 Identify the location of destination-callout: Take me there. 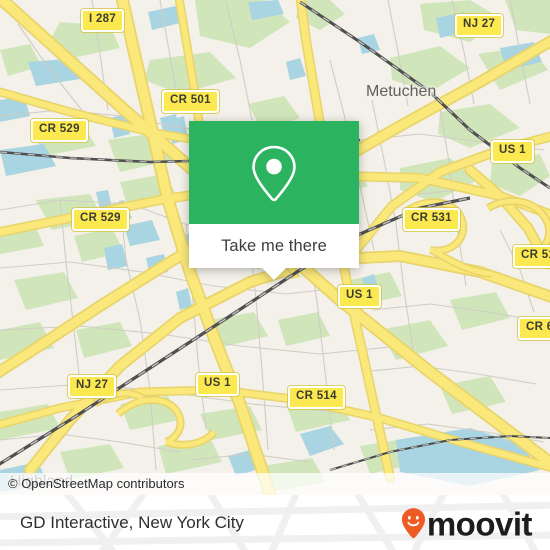
(274, 200).